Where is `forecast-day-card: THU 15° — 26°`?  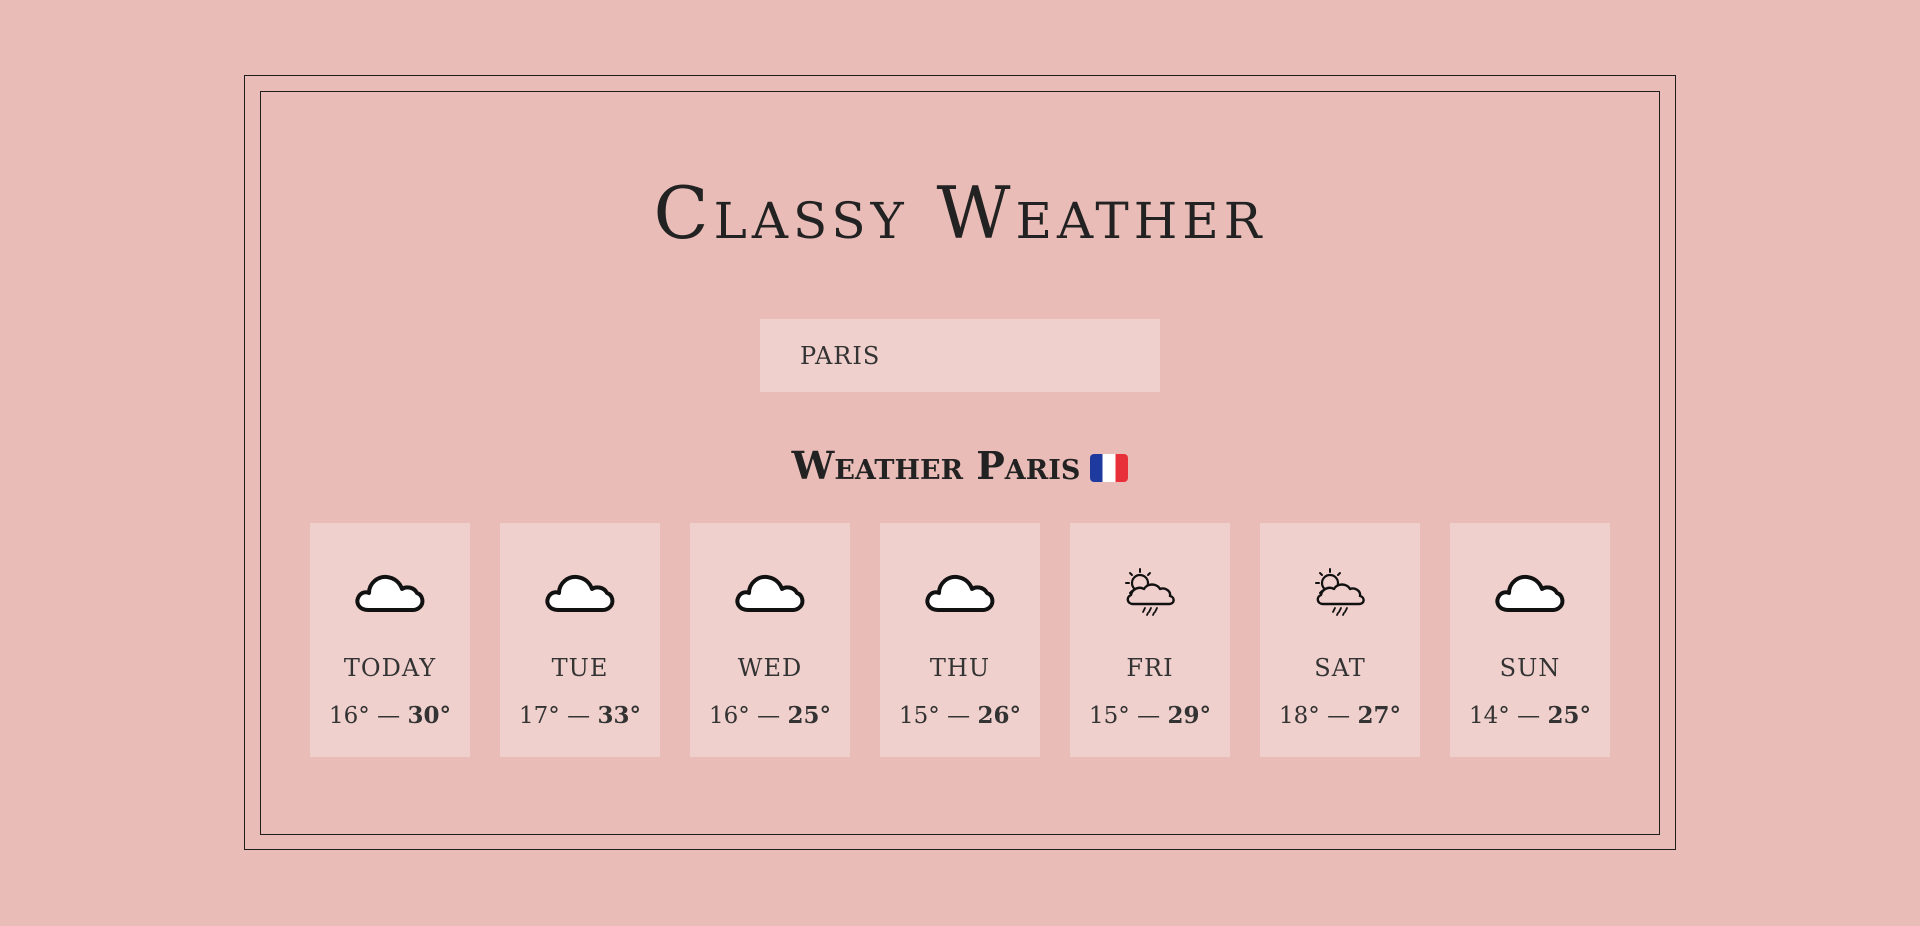
forecast-day-card: THU 15° — 26° is located at coordinates (960, 640).